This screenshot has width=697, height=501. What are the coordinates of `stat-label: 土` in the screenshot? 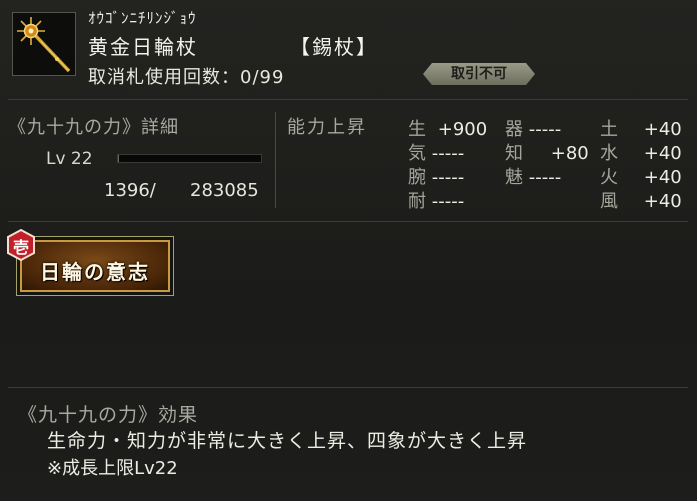 It's located at (609, 129).